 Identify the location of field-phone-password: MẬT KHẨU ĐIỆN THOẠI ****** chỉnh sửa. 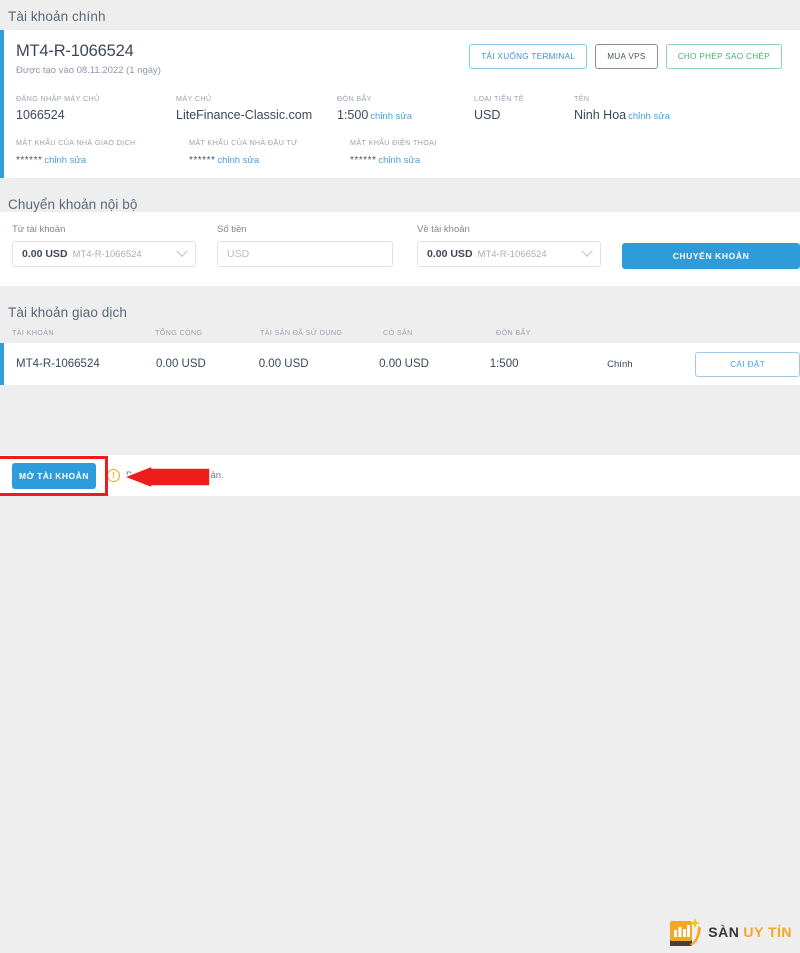
(393, 152).